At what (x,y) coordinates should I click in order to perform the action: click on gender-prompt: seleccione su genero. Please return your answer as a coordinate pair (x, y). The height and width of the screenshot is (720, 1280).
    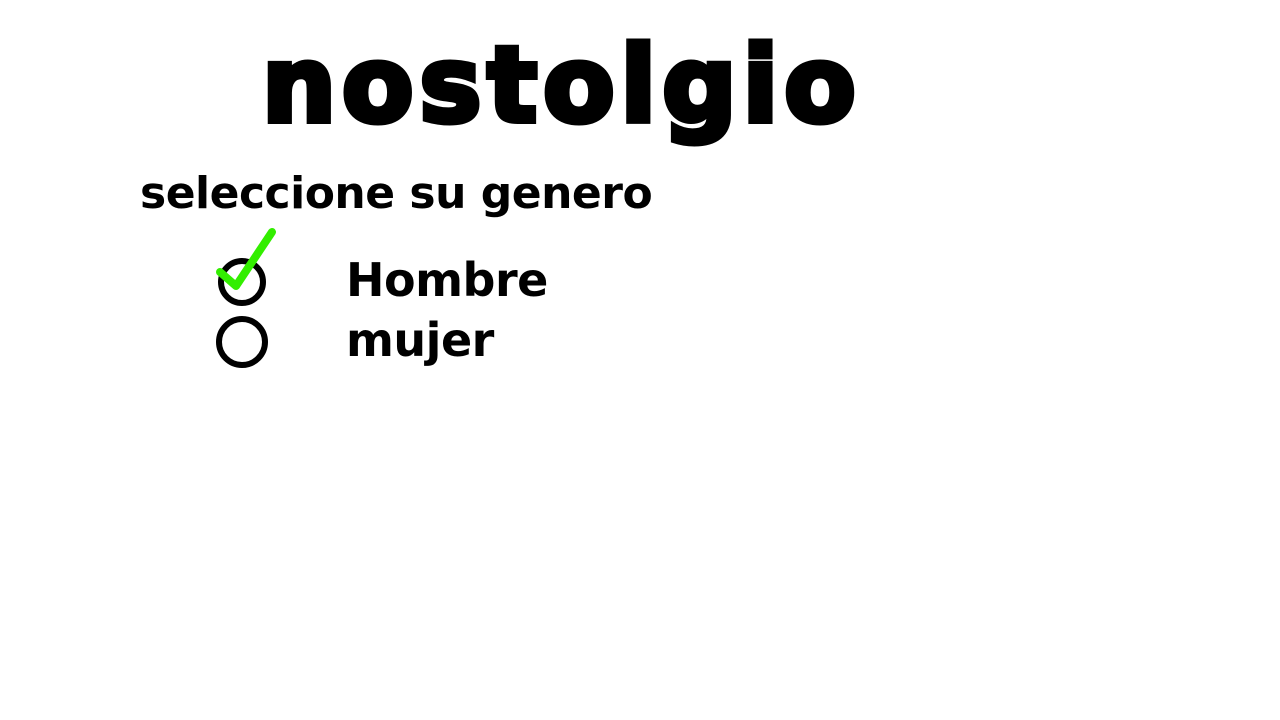
    Looking at the image, I should click on (396, 193).